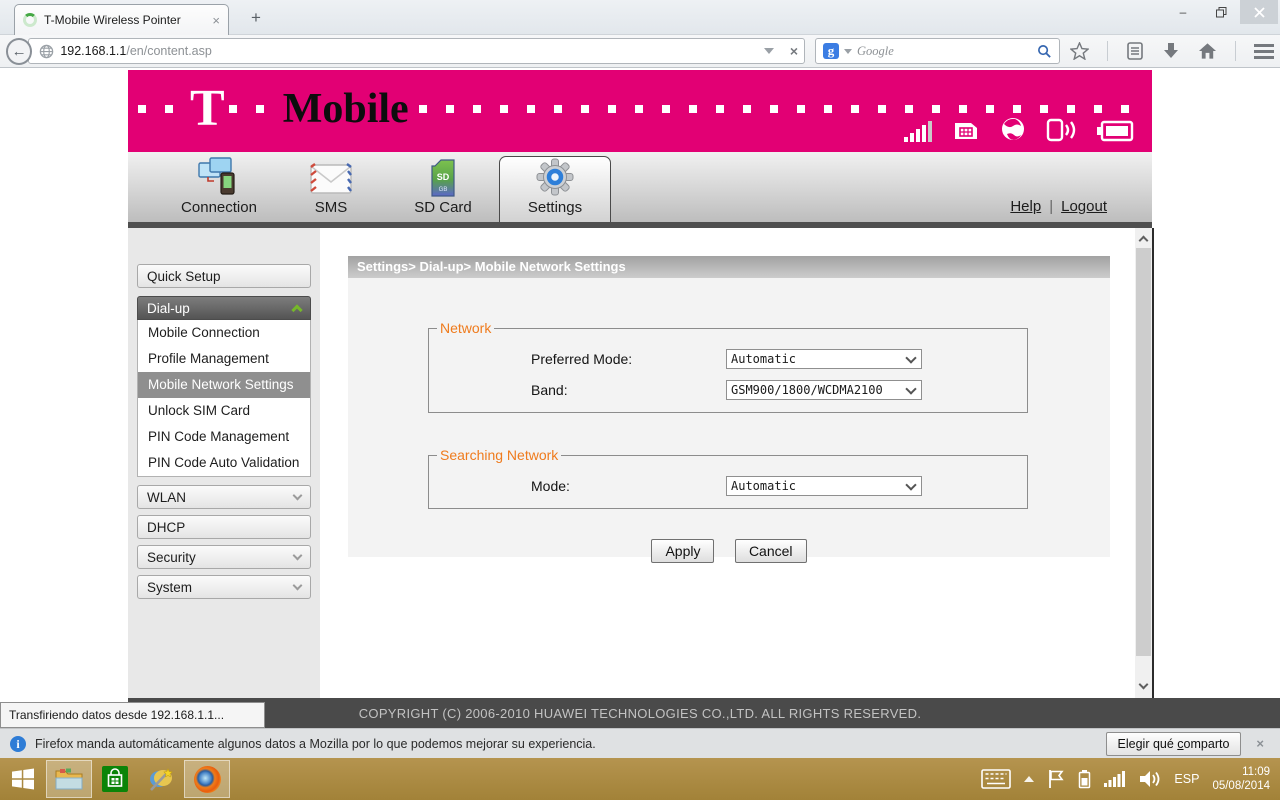 The image size is (1280, 800). I want to click on banner-status-icons, so click(1019, 129).